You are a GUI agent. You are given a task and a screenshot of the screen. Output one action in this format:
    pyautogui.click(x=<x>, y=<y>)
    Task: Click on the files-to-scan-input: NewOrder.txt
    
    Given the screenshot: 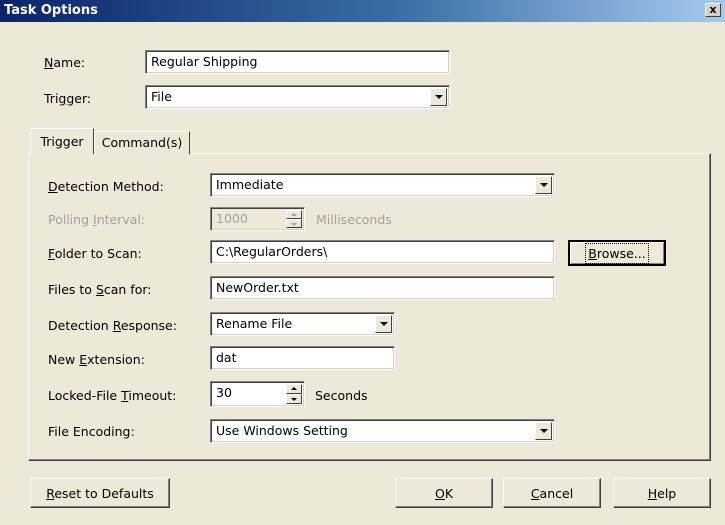 What is the action you would take?
    pyautogui.click(x=382, y=288)
    